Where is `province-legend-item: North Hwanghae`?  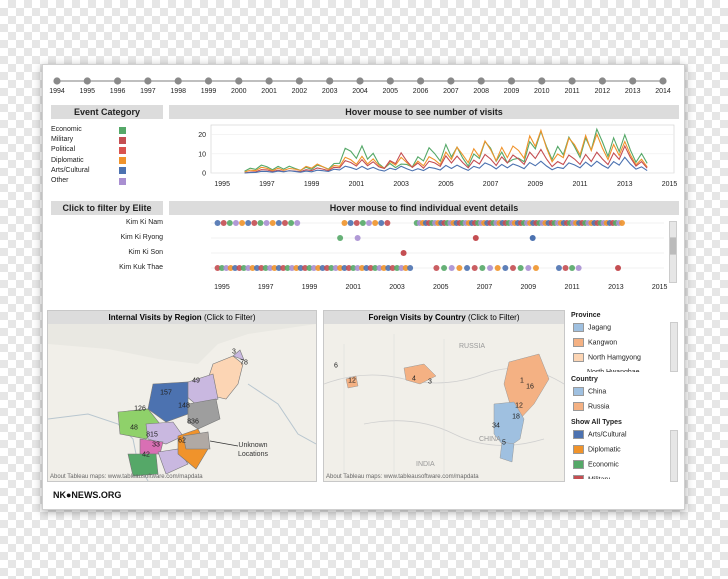
province-legend-item: North Hwanghae is located at coordinates (606, 370).